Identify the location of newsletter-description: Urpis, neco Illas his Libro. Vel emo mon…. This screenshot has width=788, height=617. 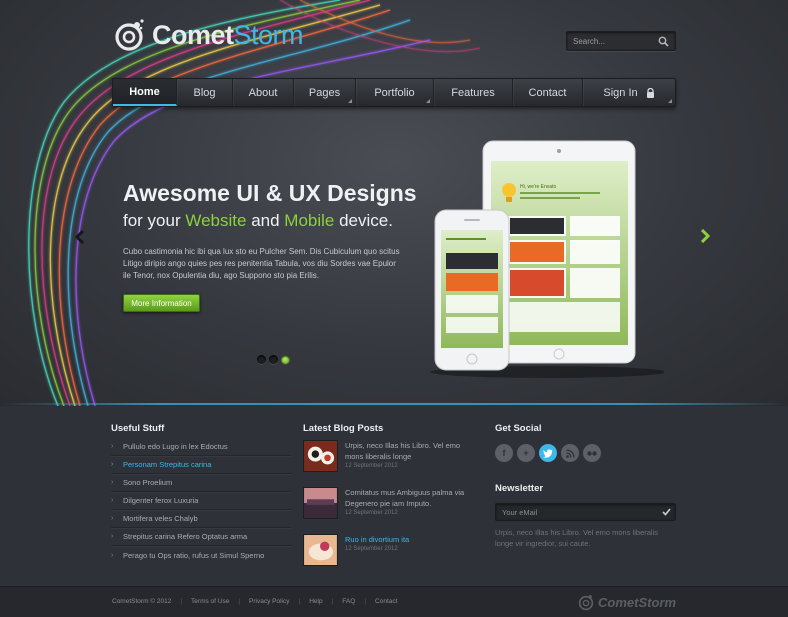
(576, 538).